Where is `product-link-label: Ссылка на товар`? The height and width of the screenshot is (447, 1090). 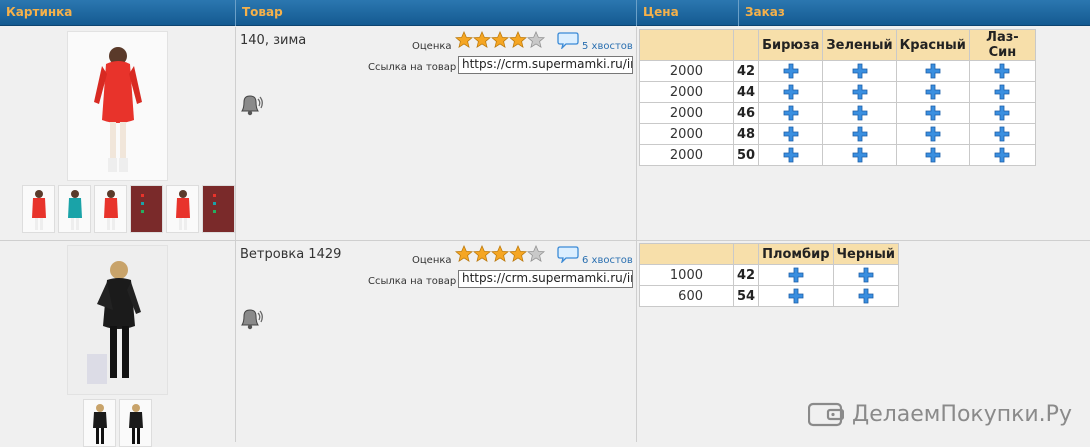 product-link-label: Ссылка на товар is located at coordinates (412, 281).